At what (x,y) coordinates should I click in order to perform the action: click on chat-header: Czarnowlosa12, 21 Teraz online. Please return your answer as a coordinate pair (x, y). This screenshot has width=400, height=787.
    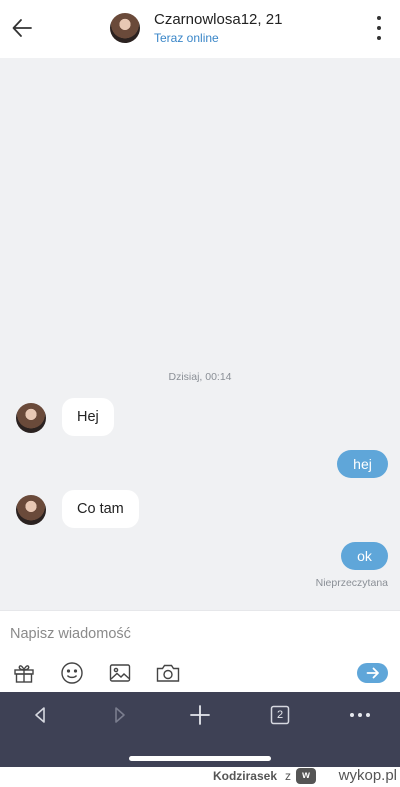
    Looking at the image, I should click on (200, 29).